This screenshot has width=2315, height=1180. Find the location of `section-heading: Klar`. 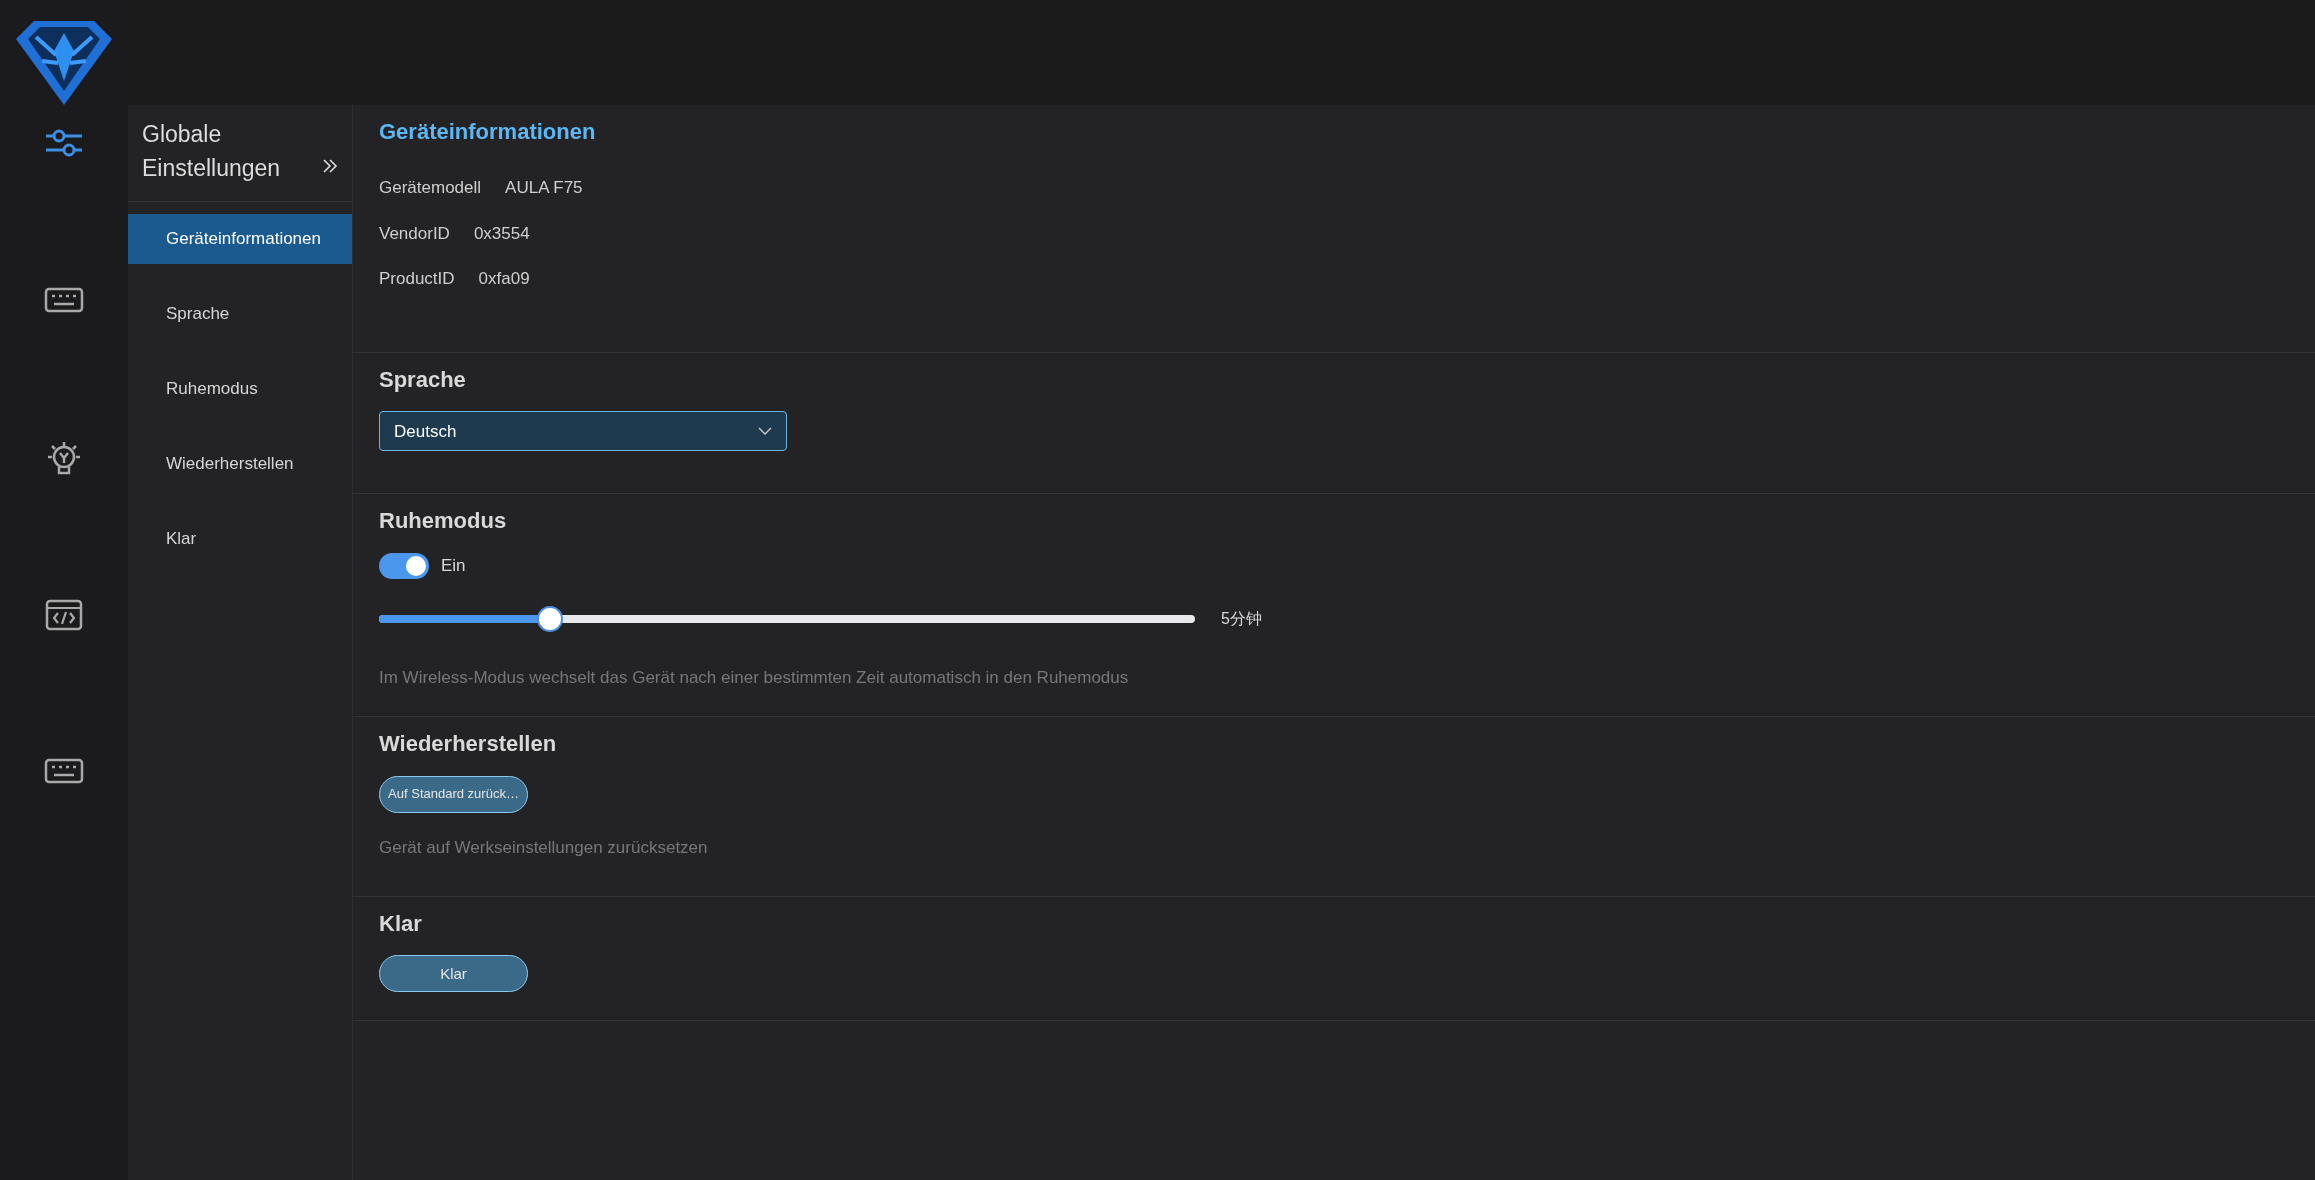

section-heading: Klar is located at coordinates (401, 924).